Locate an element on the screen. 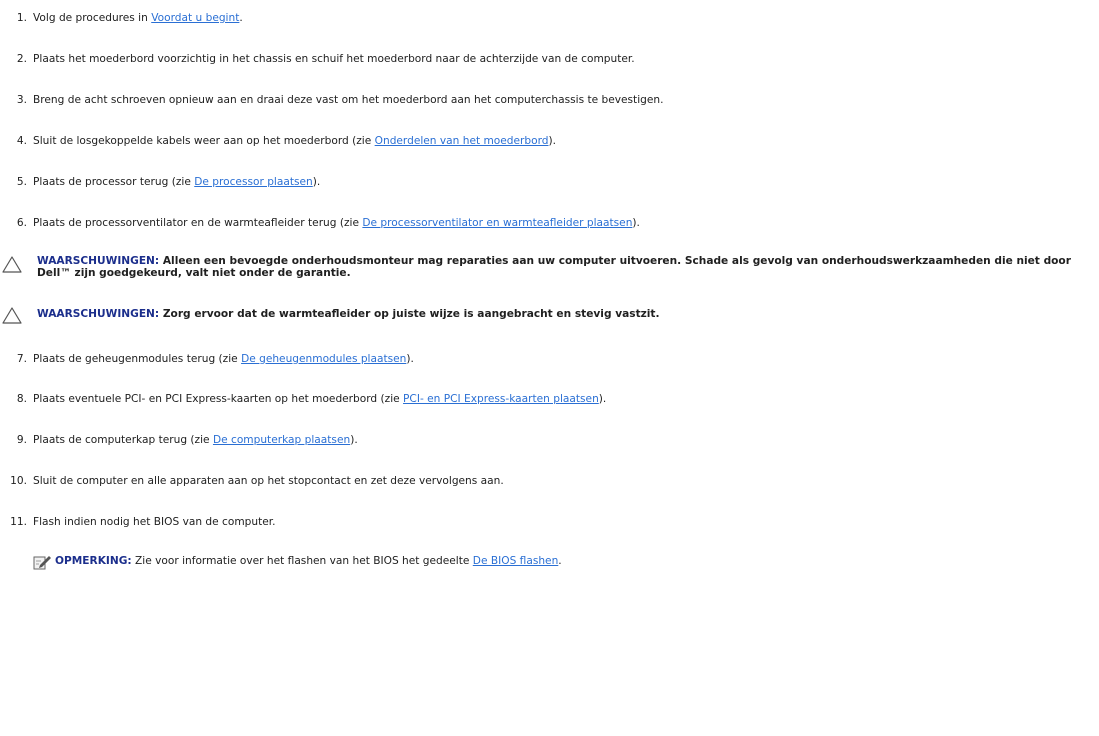 The height and width of the screenshot is (736, 1099). step-number: 2. is located at coordinates (21, 59).